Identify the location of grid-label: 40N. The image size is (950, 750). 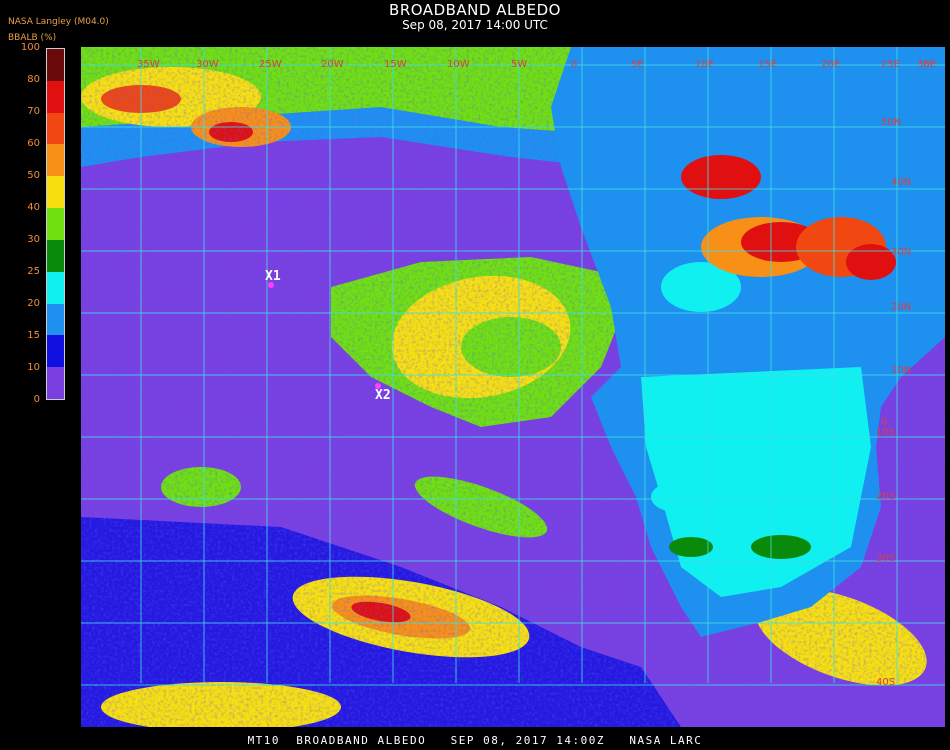
(901, 182).